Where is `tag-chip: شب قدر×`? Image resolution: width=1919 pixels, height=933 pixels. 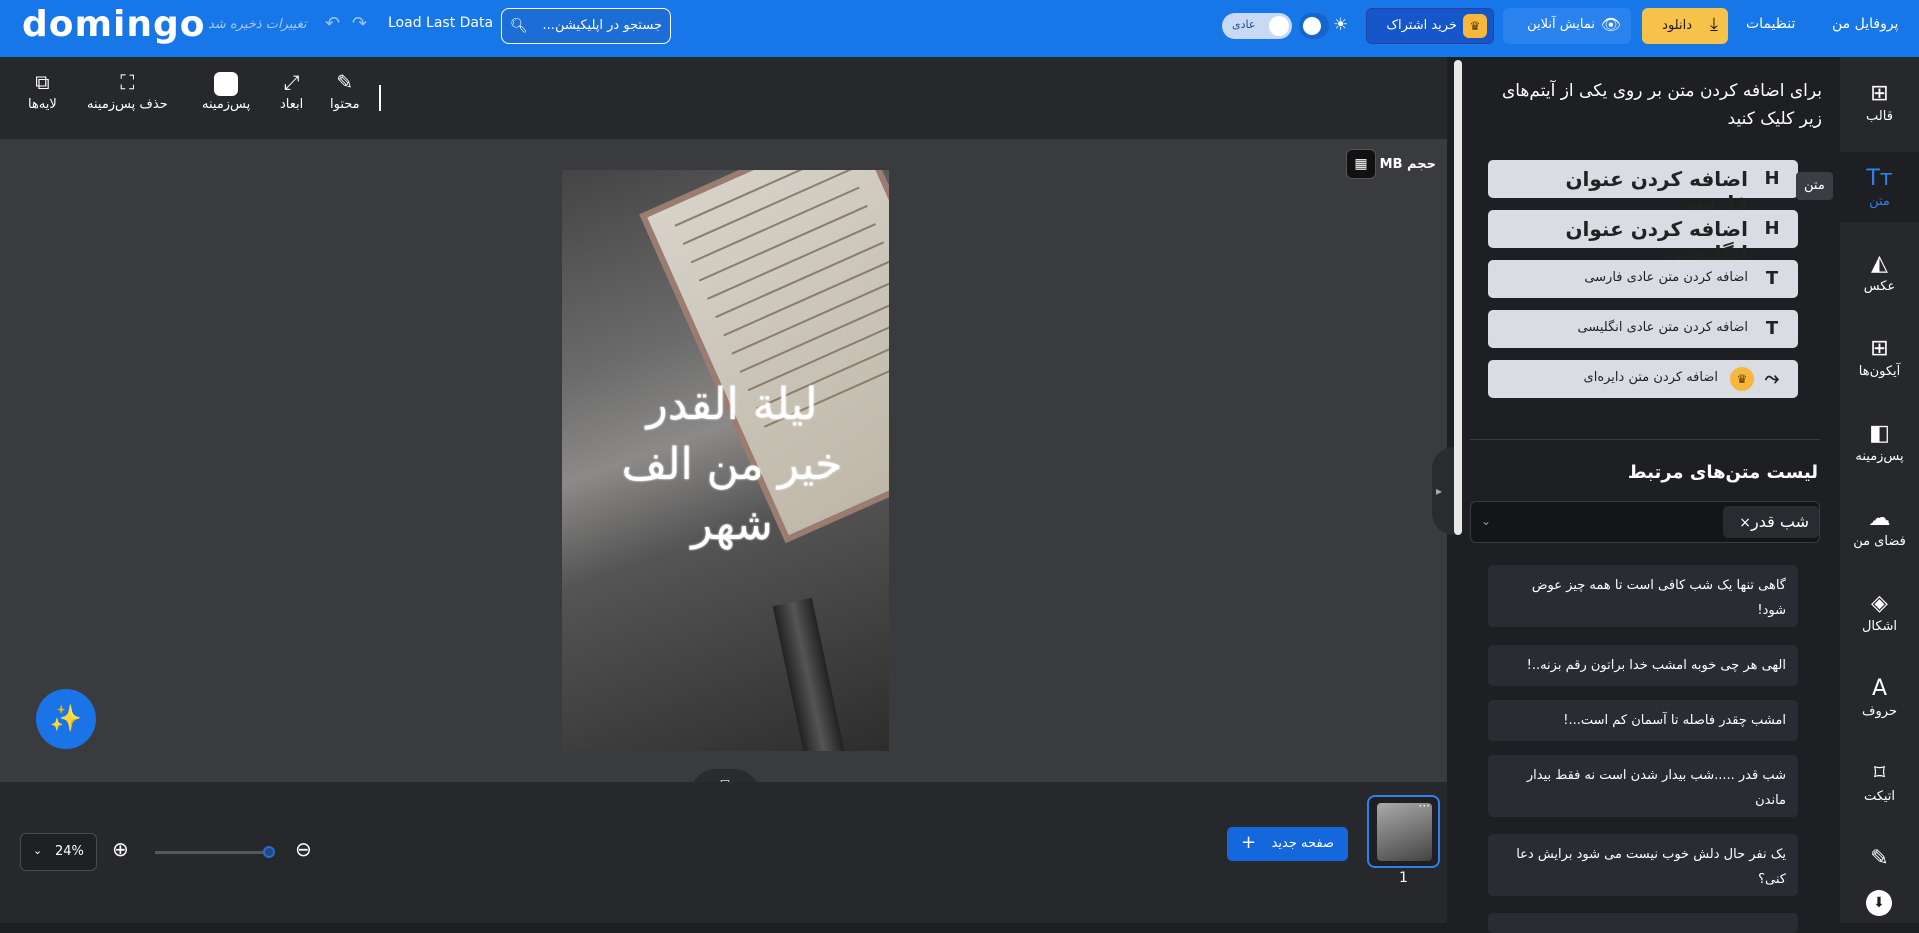 tag-chip: شب قدر× is located at coordinates (1771, 522).